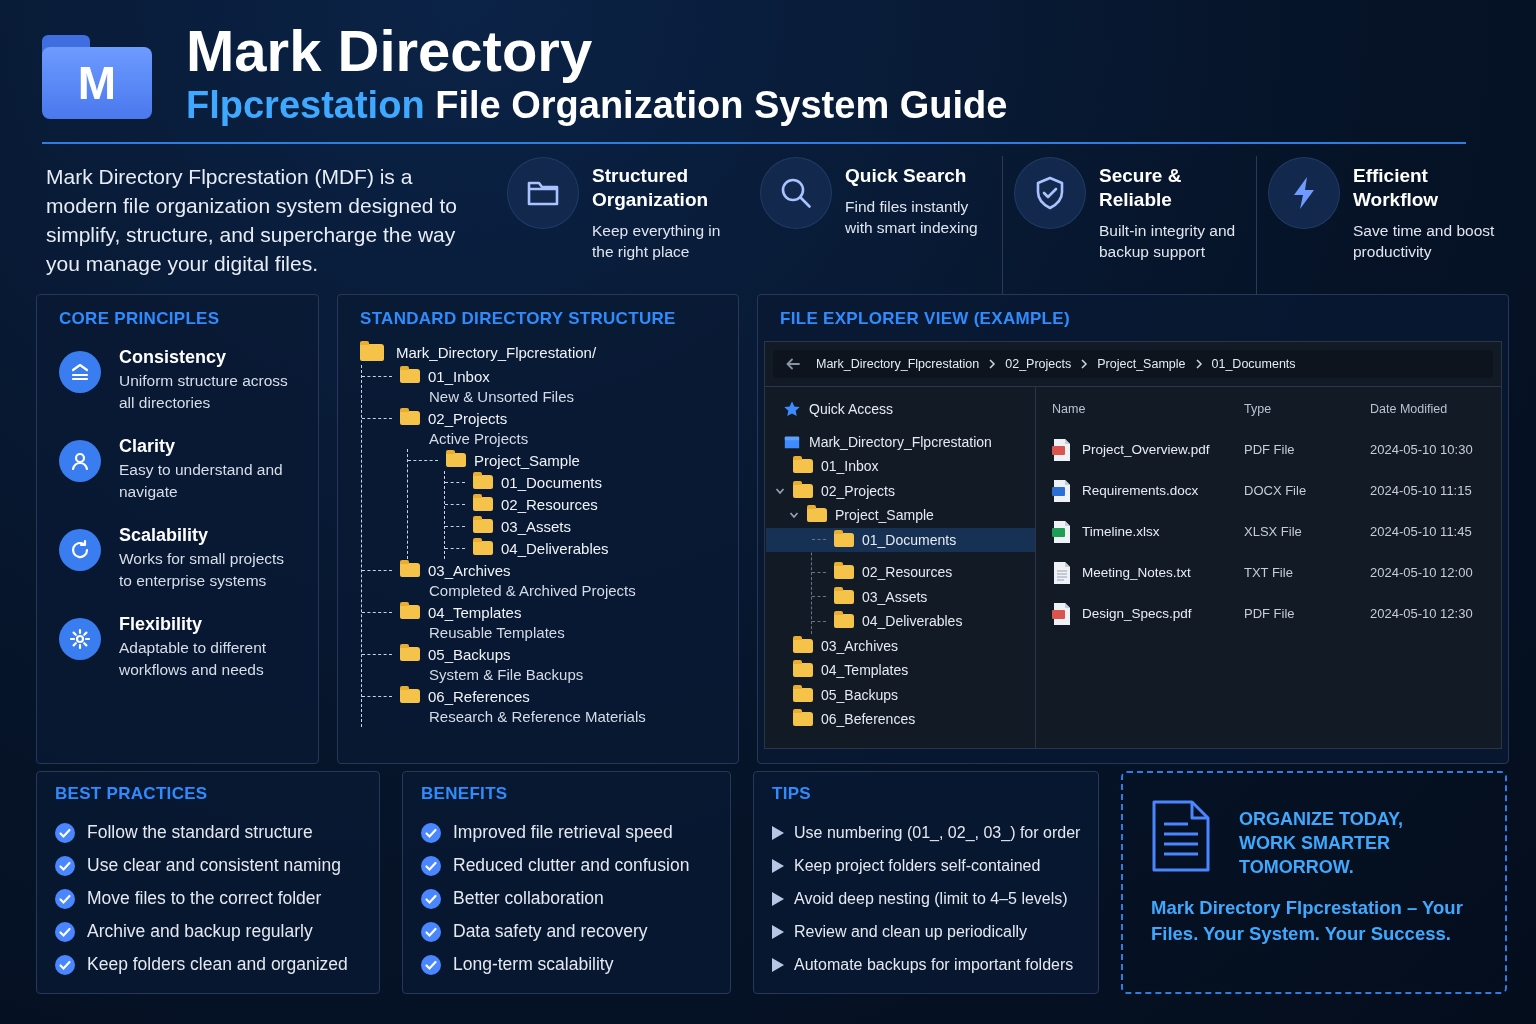  Describe the element at coordinates (900, 490) in the screenshot. I see `tree-item: 02_Projects` at that location.